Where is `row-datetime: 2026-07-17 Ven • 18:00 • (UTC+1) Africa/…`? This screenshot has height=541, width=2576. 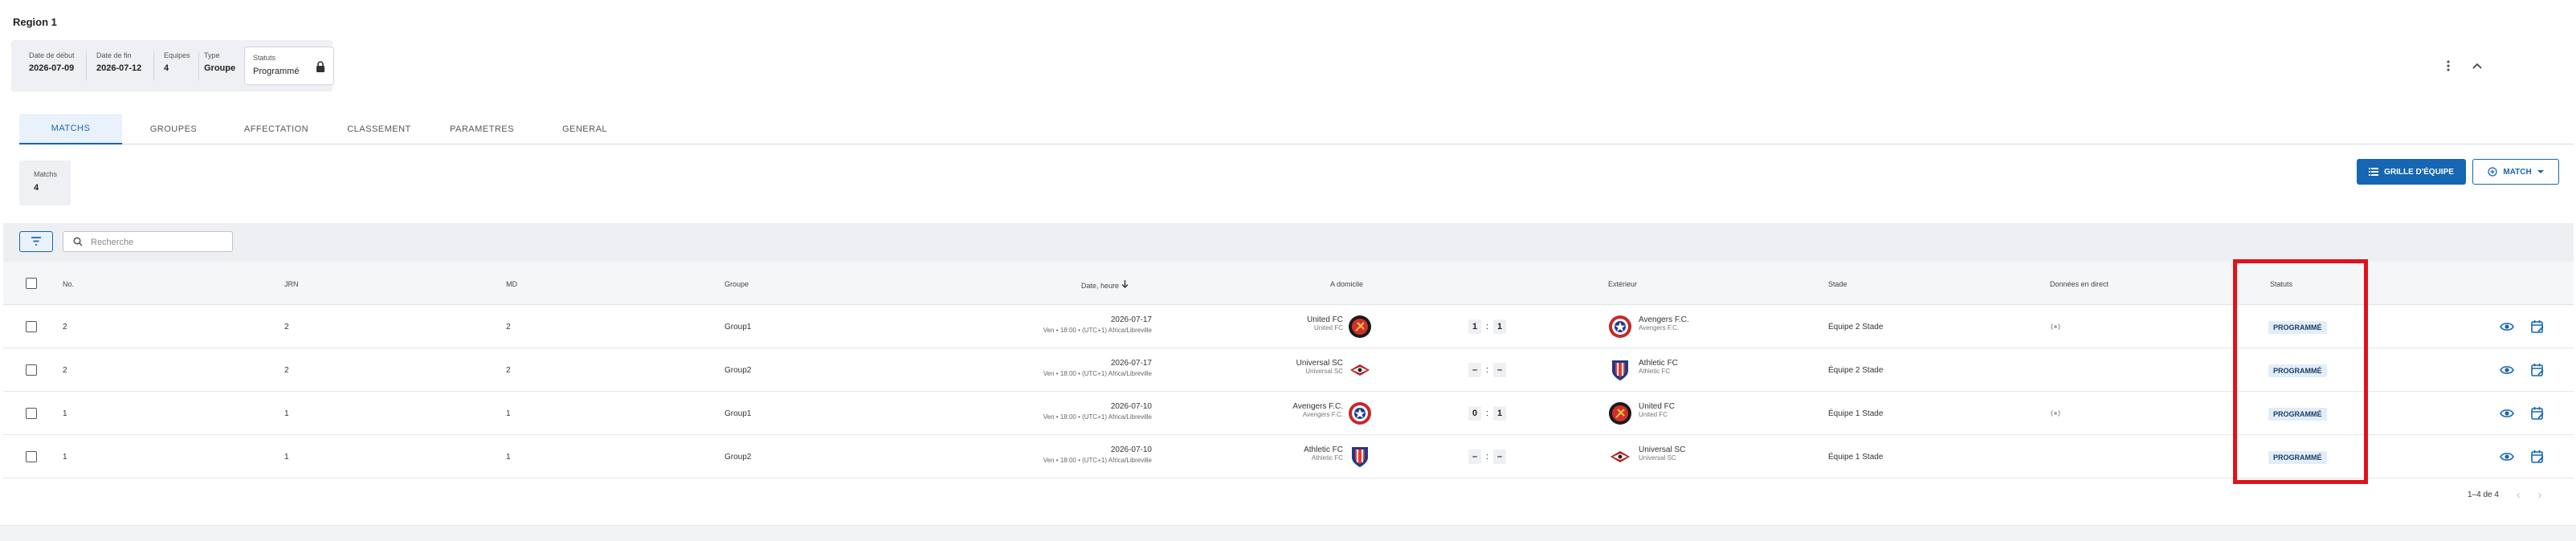 row-datetime: 2026-07-17 Ven • 18:00 • (UTC+1) Africa/… is located at coordinates (1051, 327).